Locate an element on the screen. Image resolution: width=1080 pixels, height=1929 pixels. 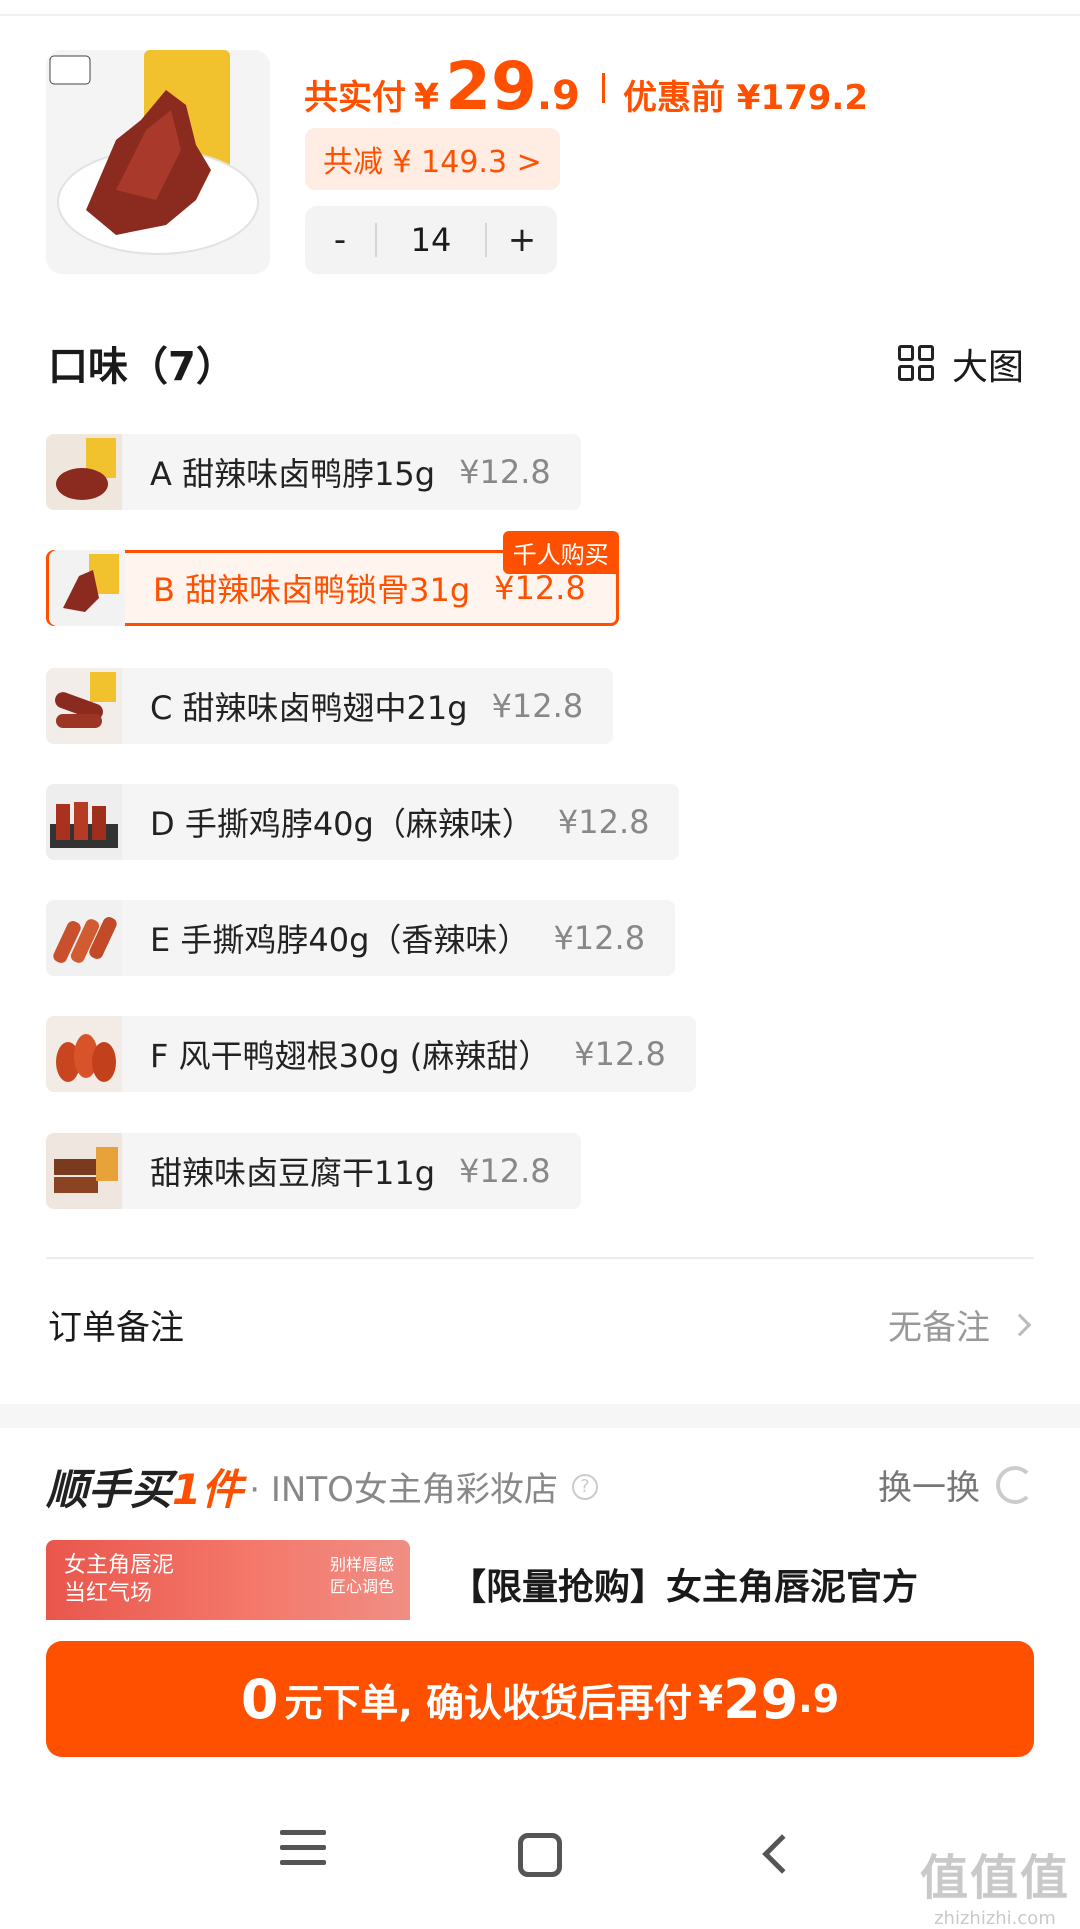
quantity-value: 14 is located at coordinates (431, 240).